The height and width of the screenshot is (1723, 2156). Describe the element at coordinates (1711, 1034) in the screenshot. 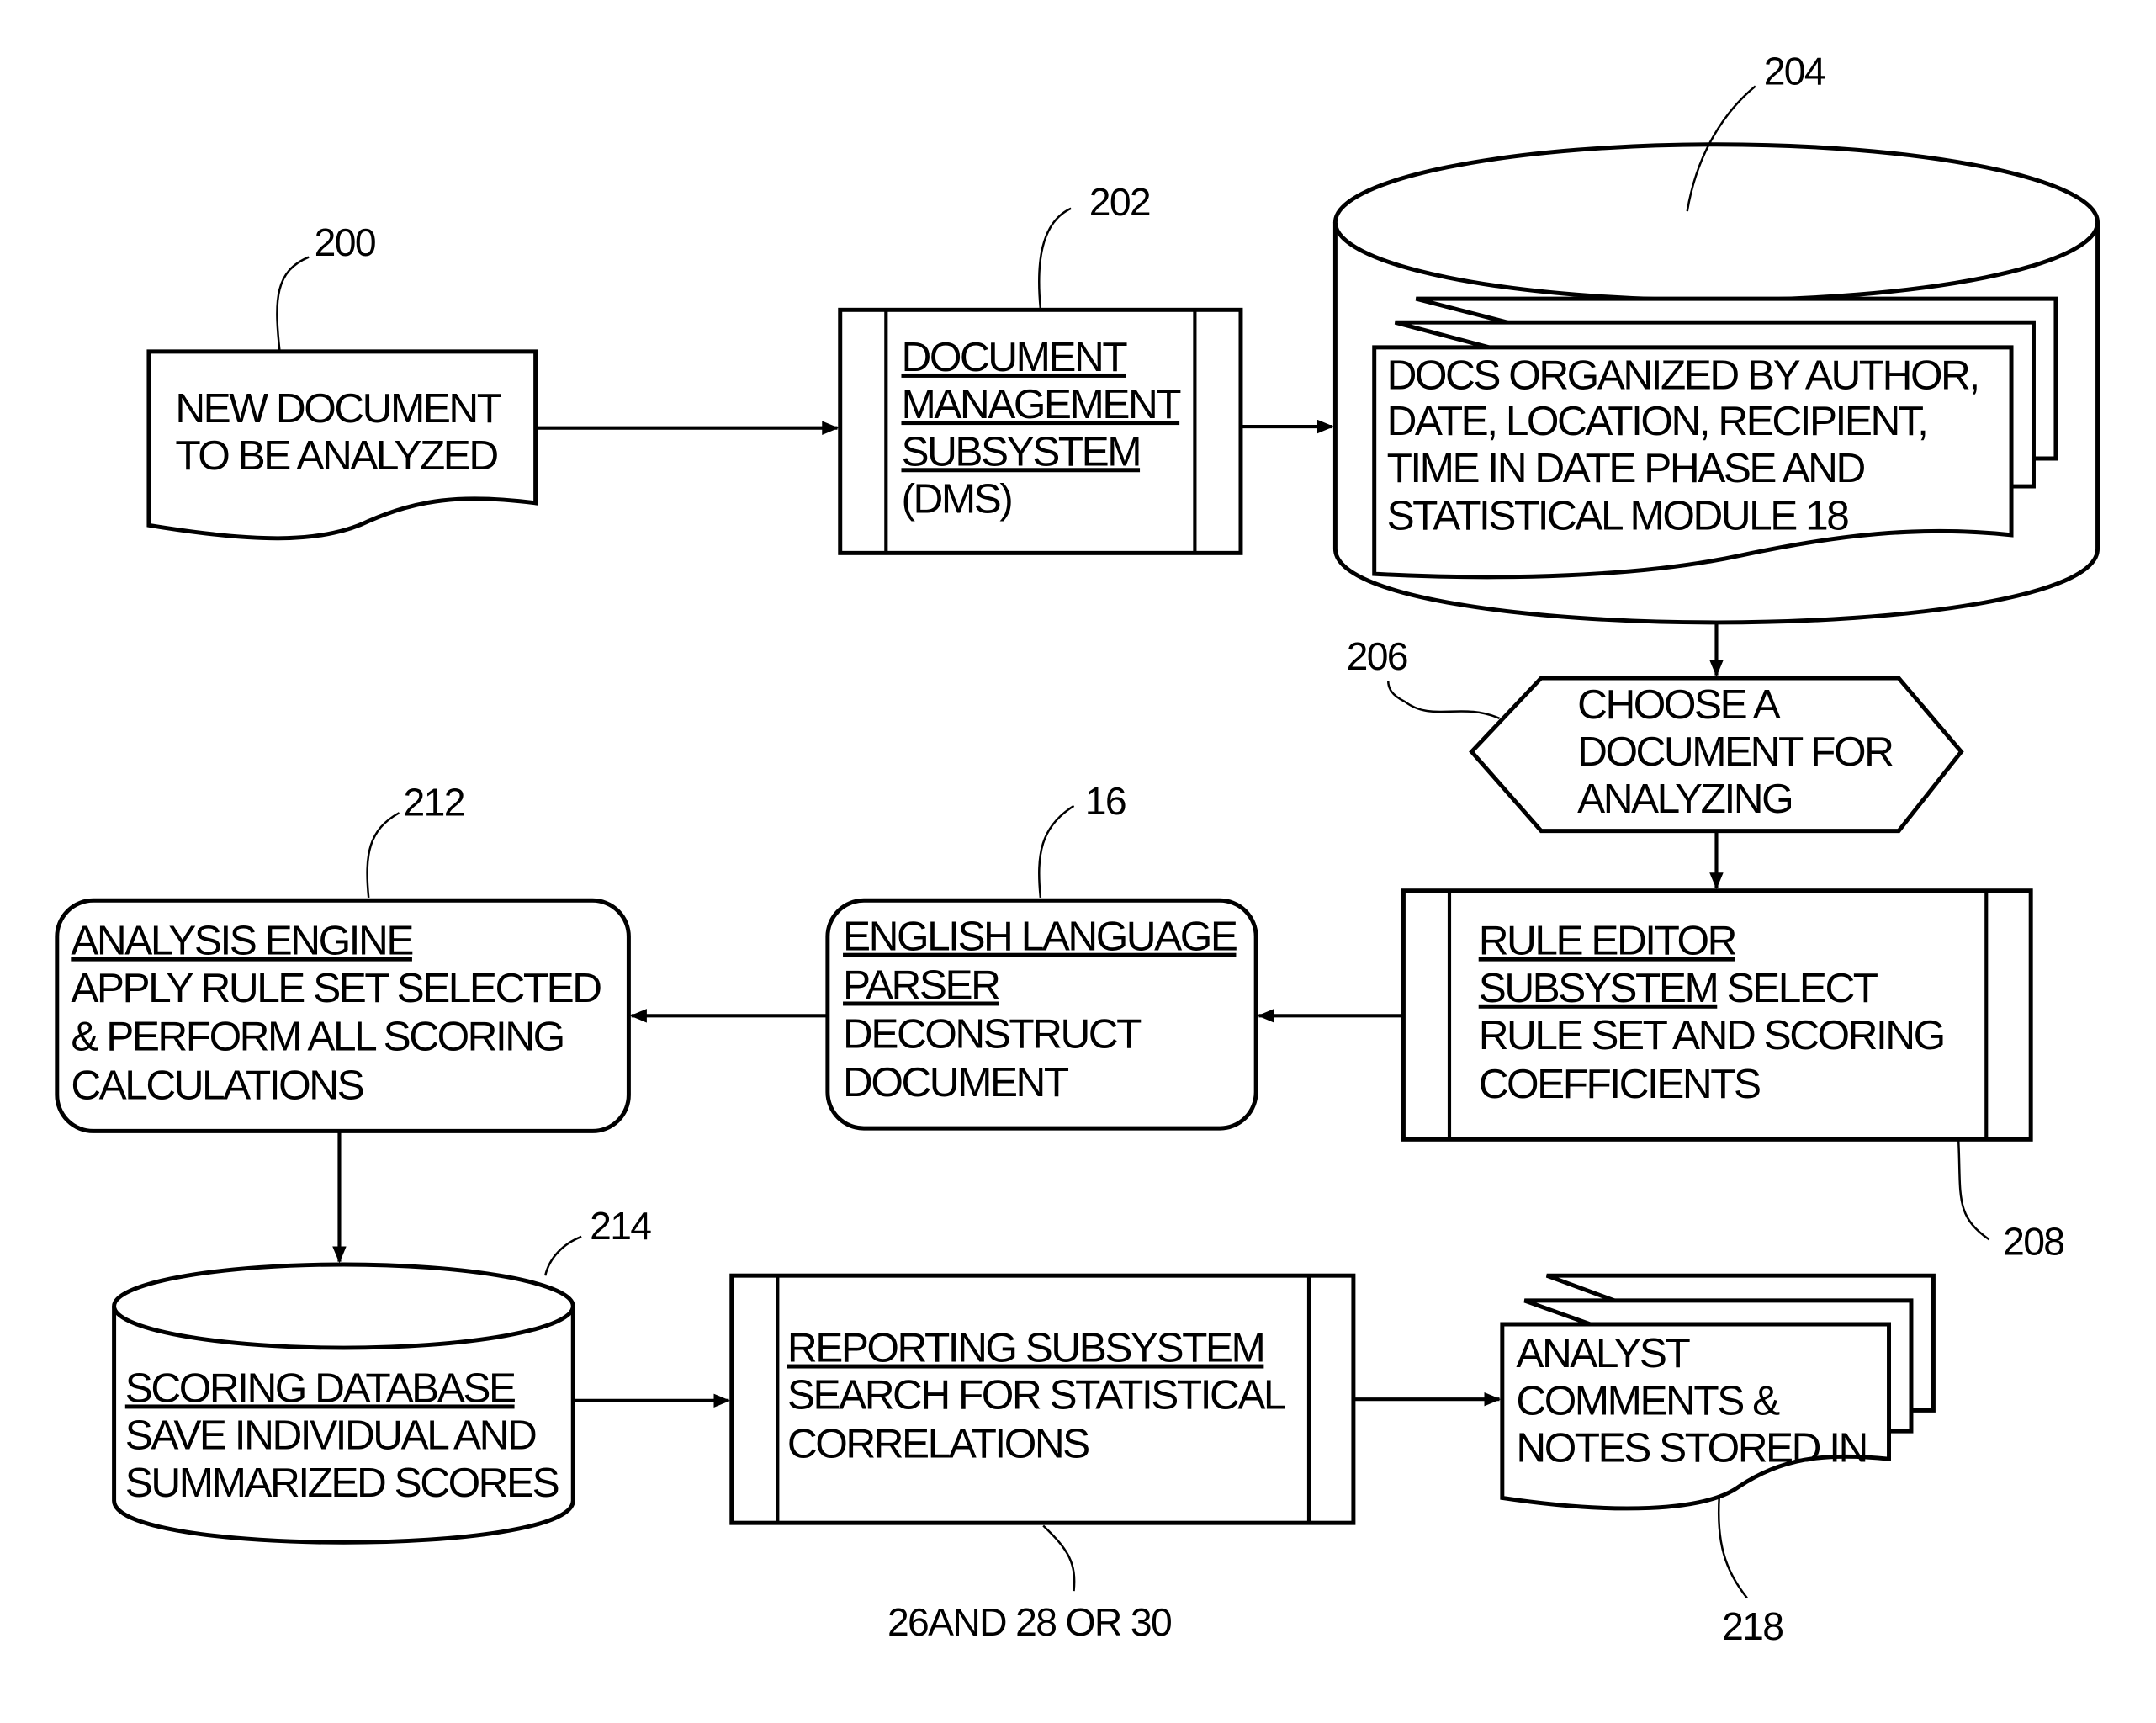

I see `node-text: RULE SET AND SCORING` at that location.